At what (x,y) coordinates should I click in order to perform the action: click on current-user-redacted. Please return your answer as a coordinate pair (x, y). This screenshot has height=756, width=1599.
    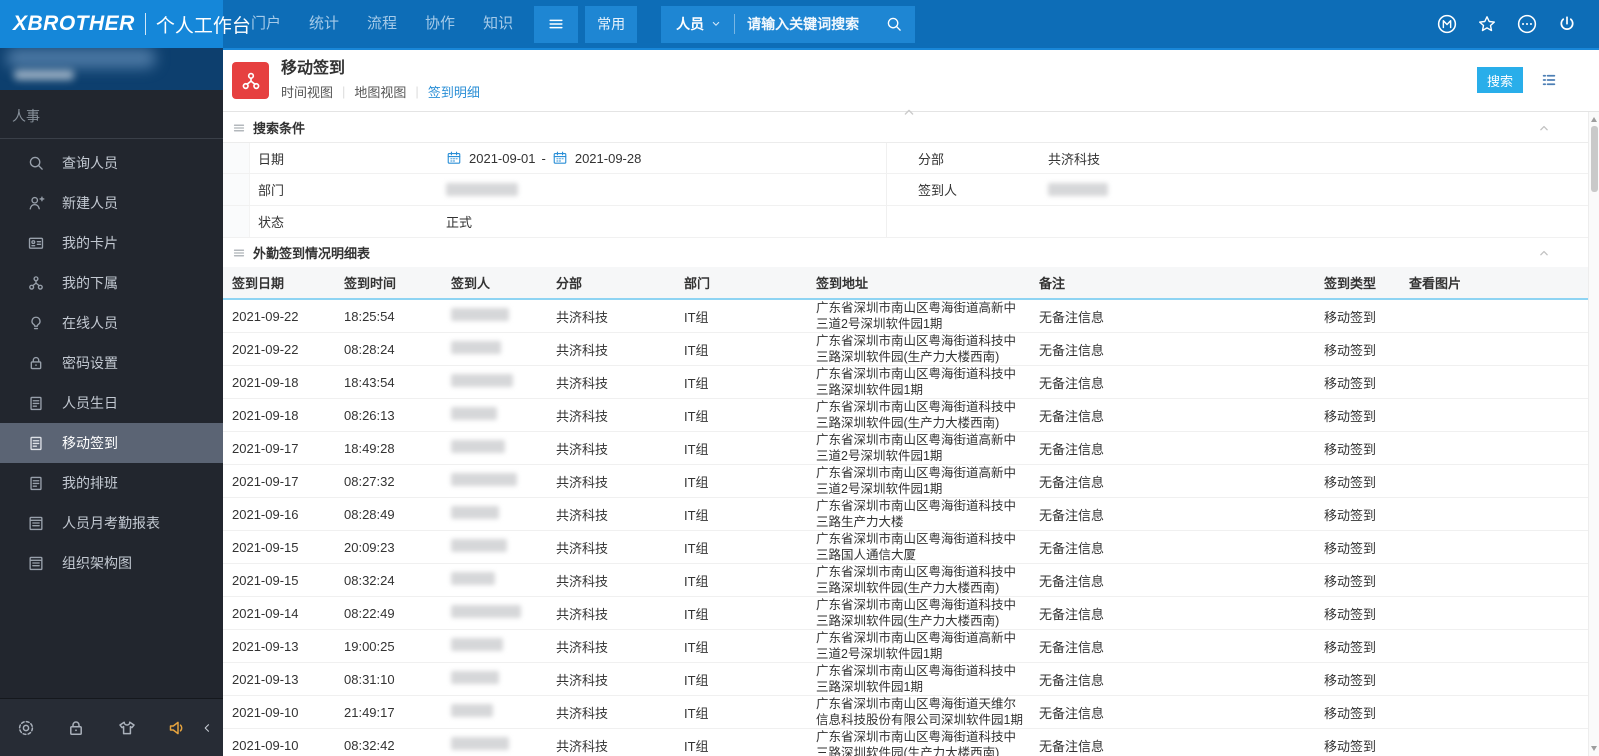
    Looking at the image, I should click on (111, 69).